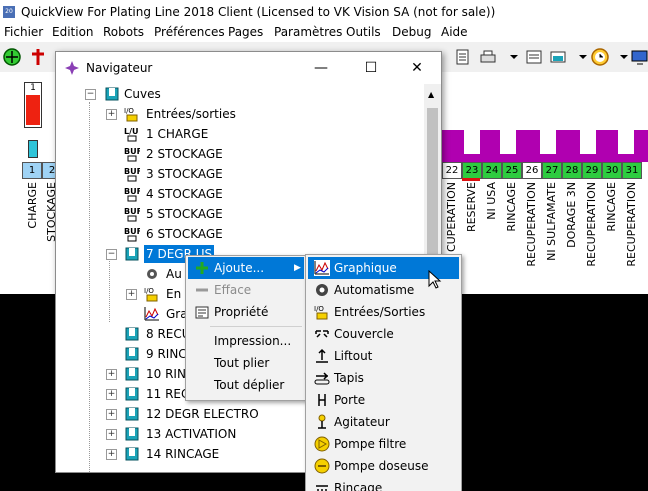 This screenshot has height=491, width=648. Describe the element at coordinates (471, 207) in the screenshot. I see `tank-label: RESERVE` at that location.